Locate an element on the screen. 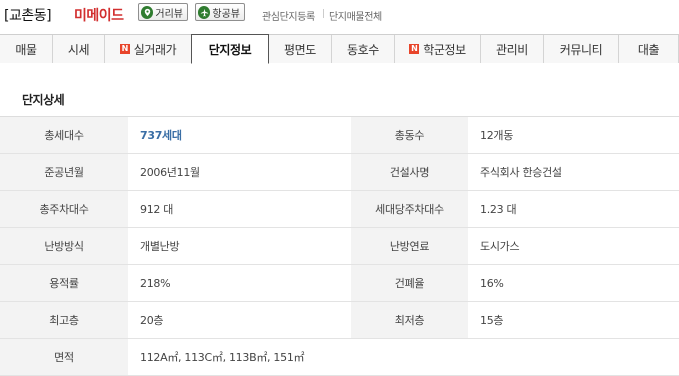  tab-unit-numbers: 동호수 is located at coordinates (363, 49).